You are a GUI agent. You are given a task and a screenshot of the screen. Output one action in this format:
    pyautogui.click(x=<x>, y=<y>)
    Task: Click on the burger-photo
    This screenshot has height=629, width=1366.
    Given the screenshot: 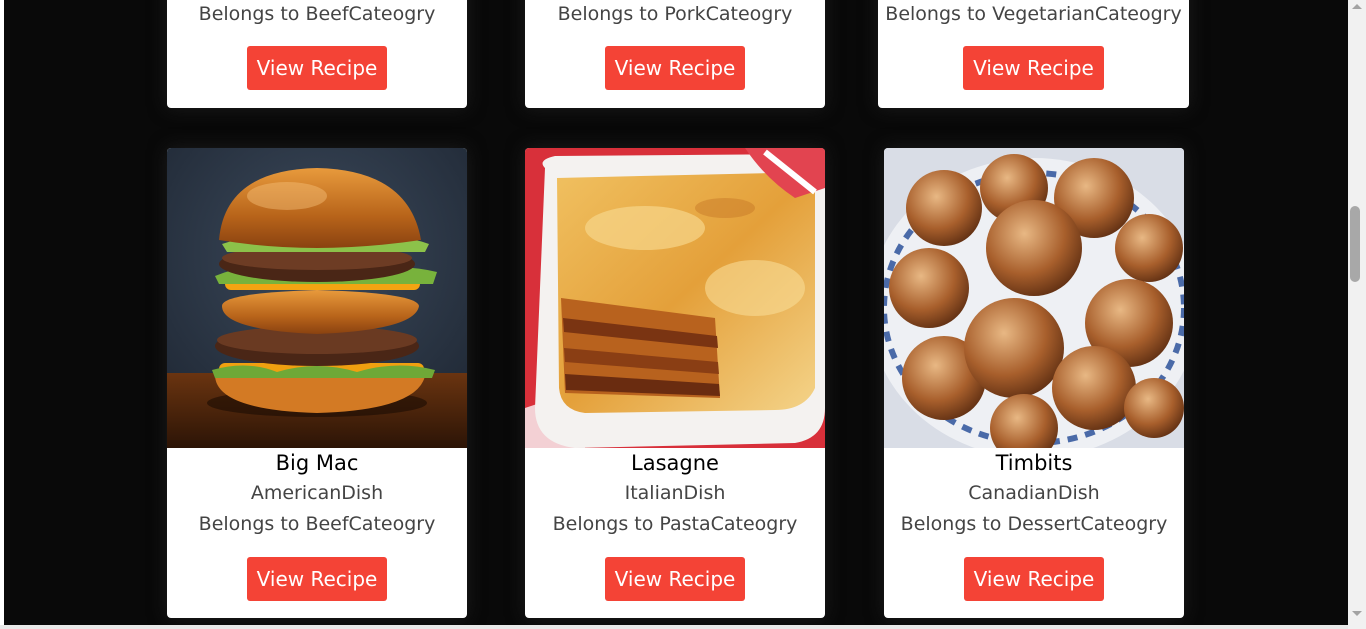 What is the action you would take?
    pyautogui.click(x=317, y=298)
    